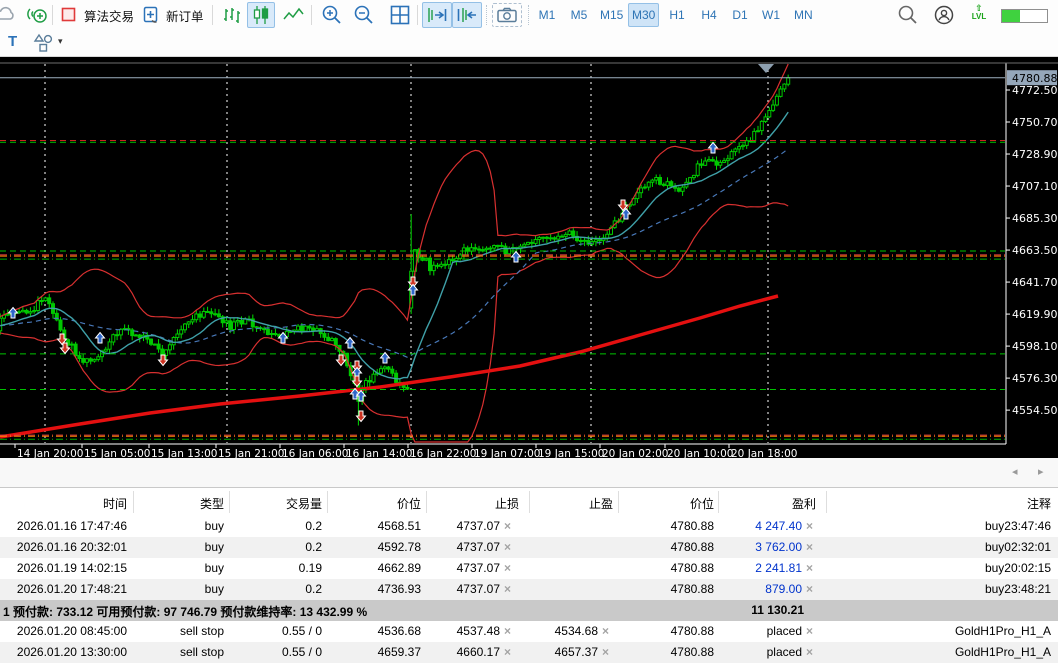  Describe the element at coordinates (37, 15) in the screenshot. I see `signal-add-icon` at that location.